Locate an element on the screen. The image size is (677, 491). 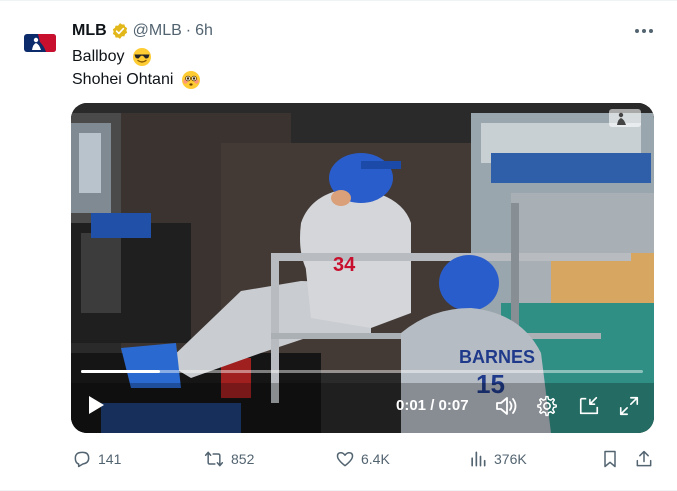
more-icon is located at coordinates (644, 31).